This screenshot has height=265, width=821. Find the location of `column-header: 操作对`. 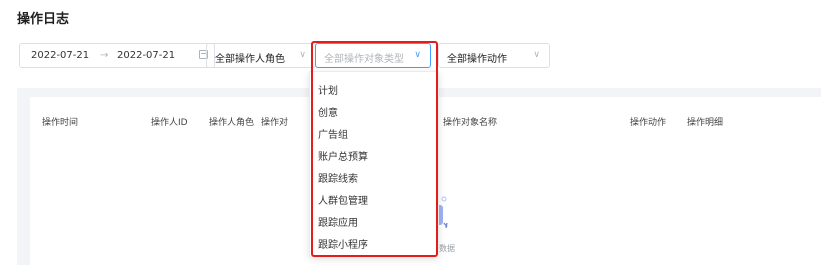

column-header: 操作对 is located at coordinates (275, 123).